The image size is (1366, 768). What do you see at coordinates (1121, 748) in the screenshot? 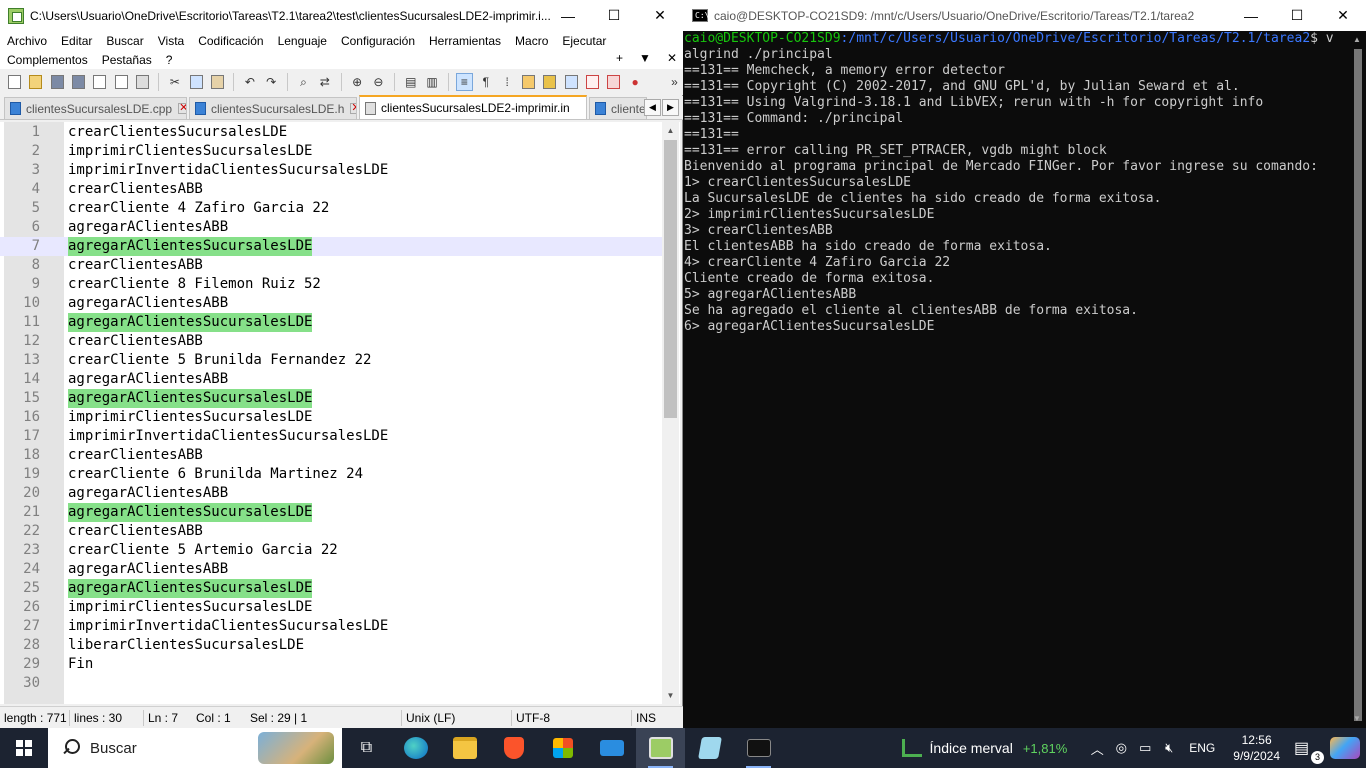
I see `webcam-icon: ◎` at bounding box center [1121, 748].